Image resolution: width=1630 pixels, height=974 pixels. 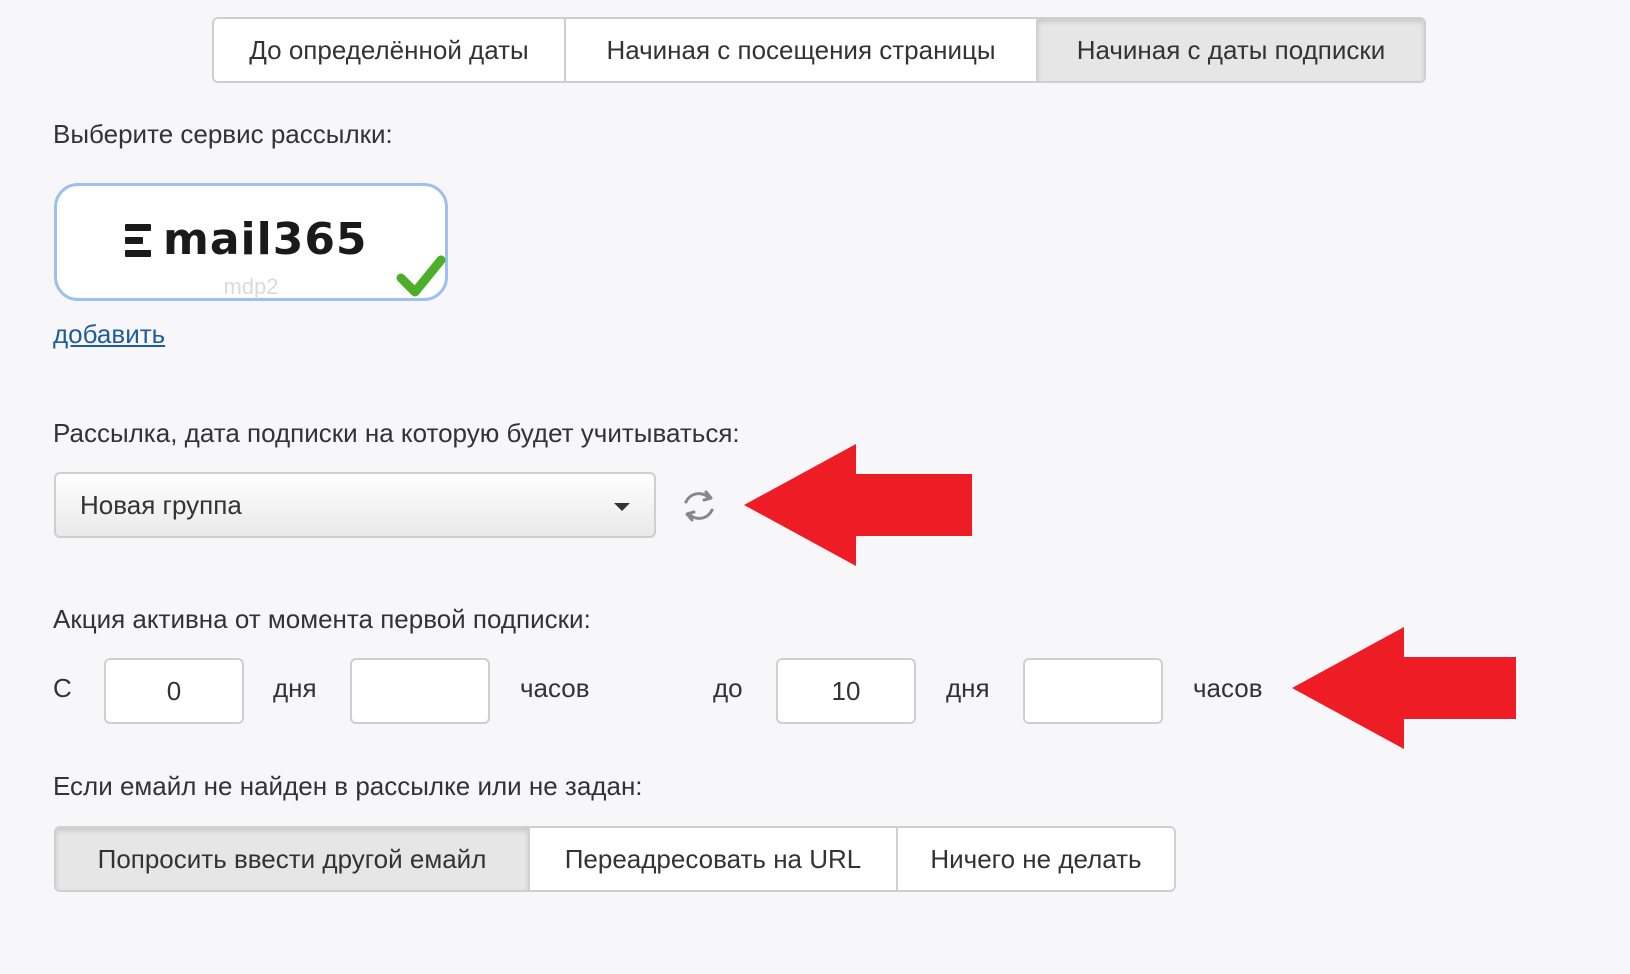 I want to click on from-days-input, so click(x=174, y=691).